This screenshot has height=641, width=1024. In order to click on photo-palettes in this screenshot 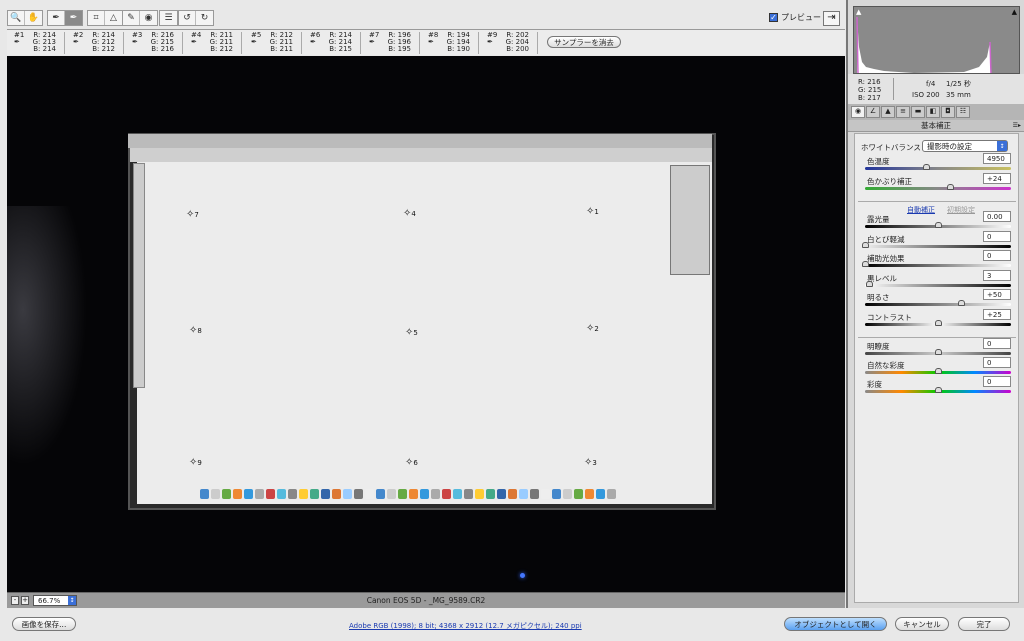, I will do `click(690, 220)`.